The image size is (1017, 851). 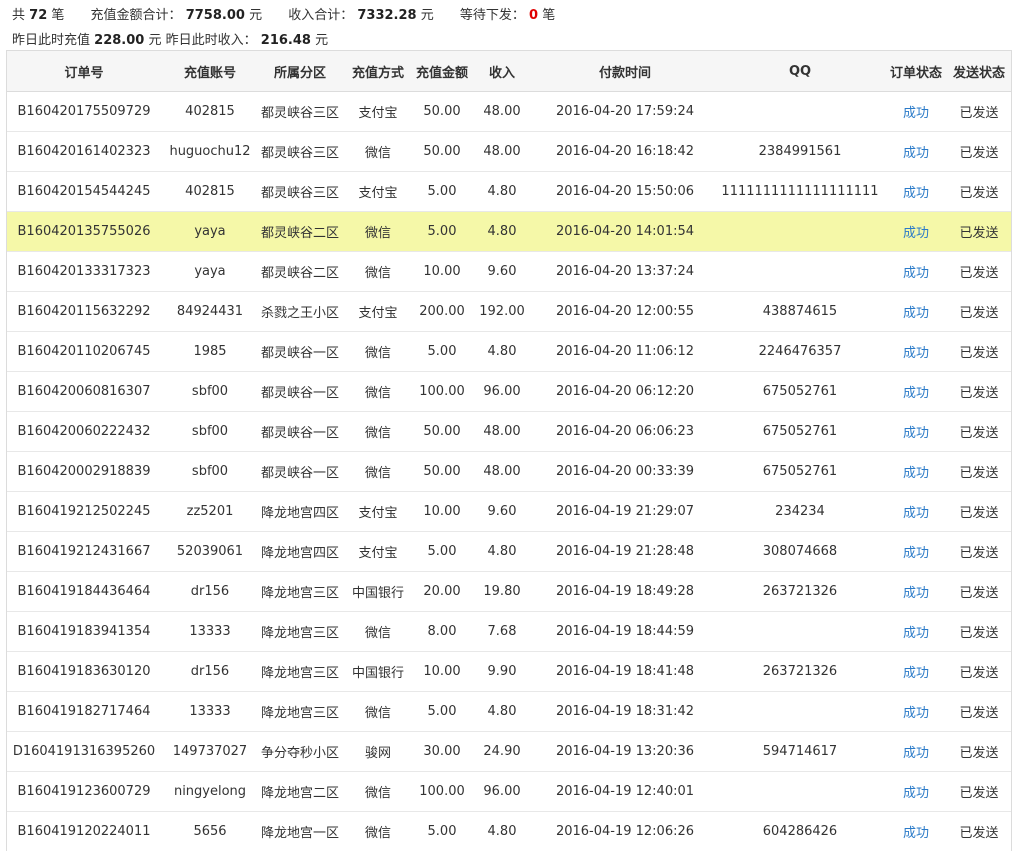 I want to click on income-cell: 19.80, so click(x=502, y=592).